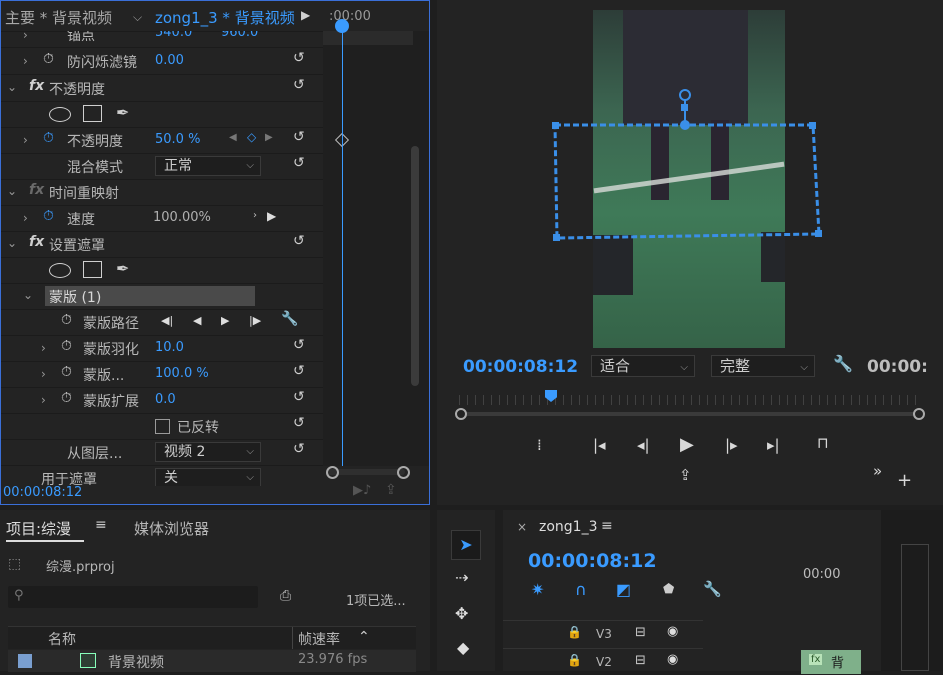 The height and width of the screenshot is (675, 943). Describe the element at coordinates (173, 35) in the screenshot. I see `anchor-x-value: 540.0` at that location.